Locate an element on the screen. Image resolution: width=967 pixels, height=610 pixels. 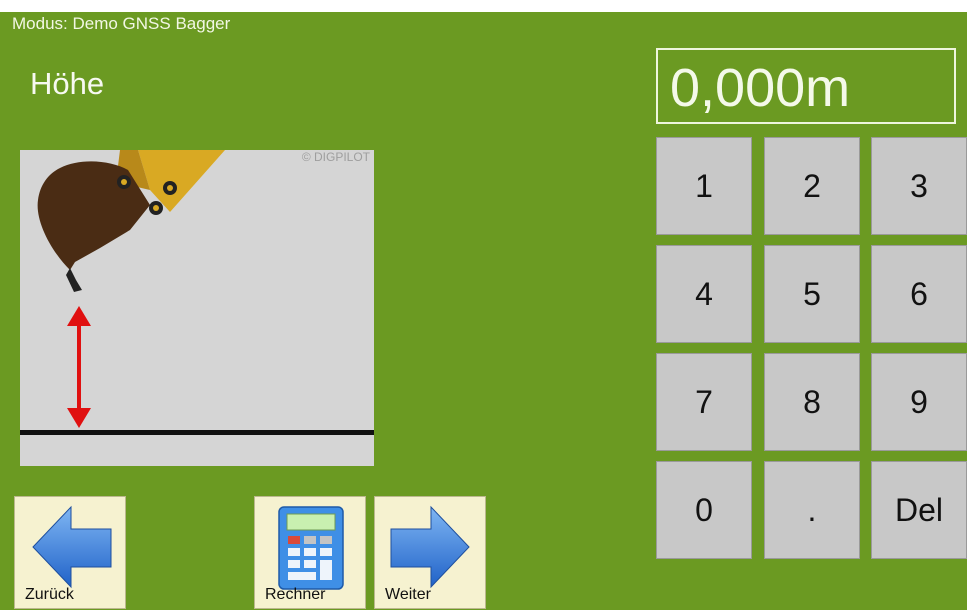
copyright-label: © DIGPILOT is located at coordinates (335, 157).